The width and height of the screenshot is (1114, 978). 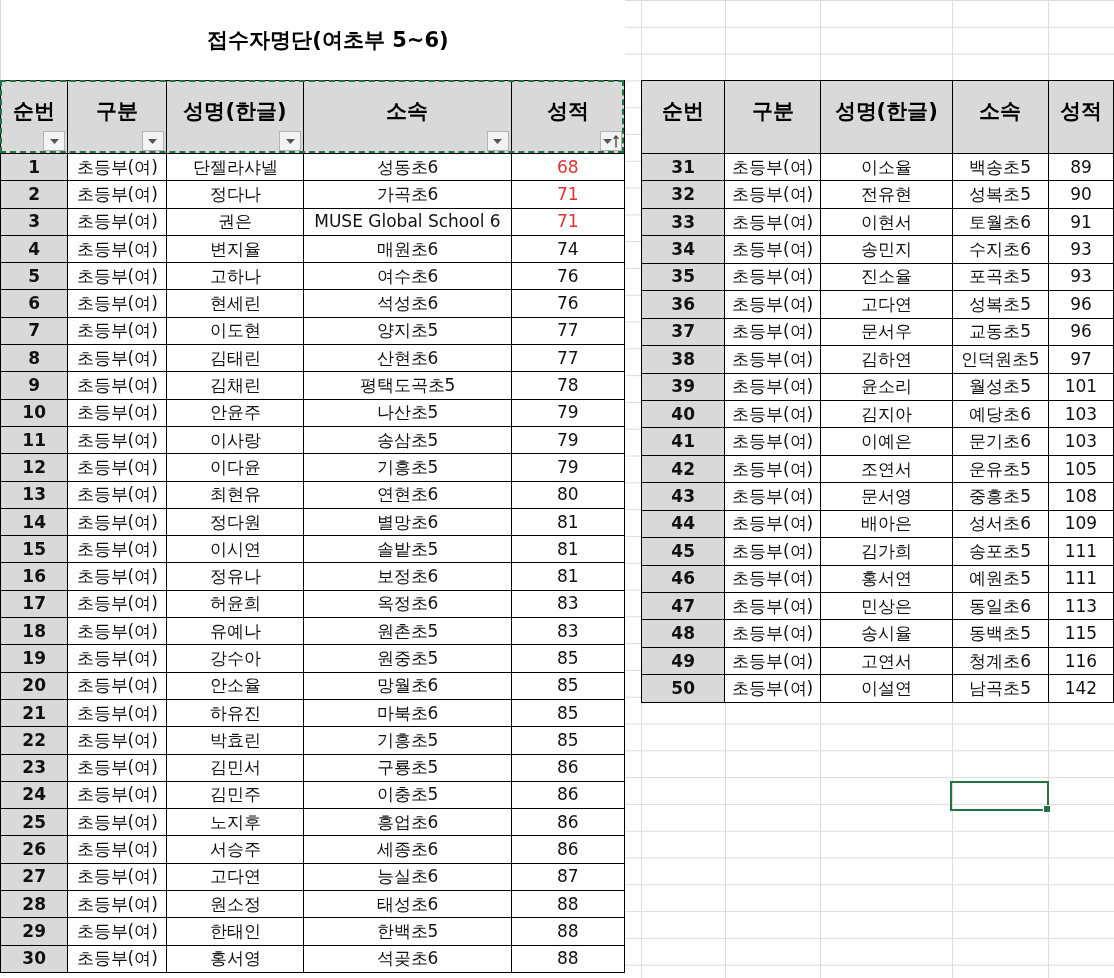 What do you see at coordinates (683, 222) in the screenshot?
I see `row-number: 33` at bounding box center [683, 222].